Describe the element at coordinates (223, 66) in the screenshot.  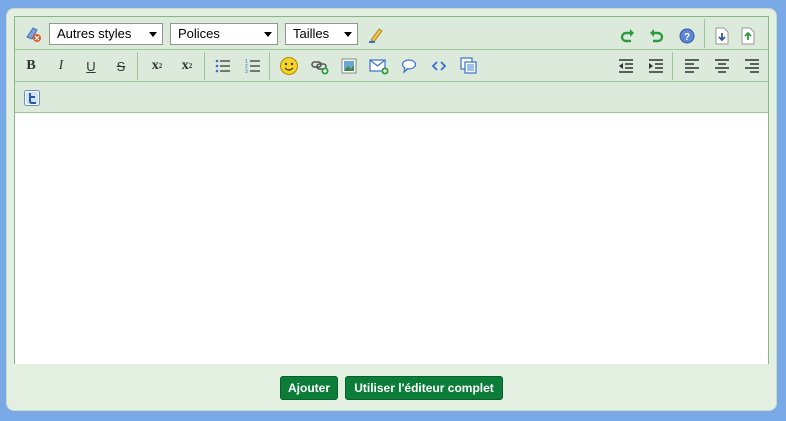
I see `bullet-list-icon` at that location.